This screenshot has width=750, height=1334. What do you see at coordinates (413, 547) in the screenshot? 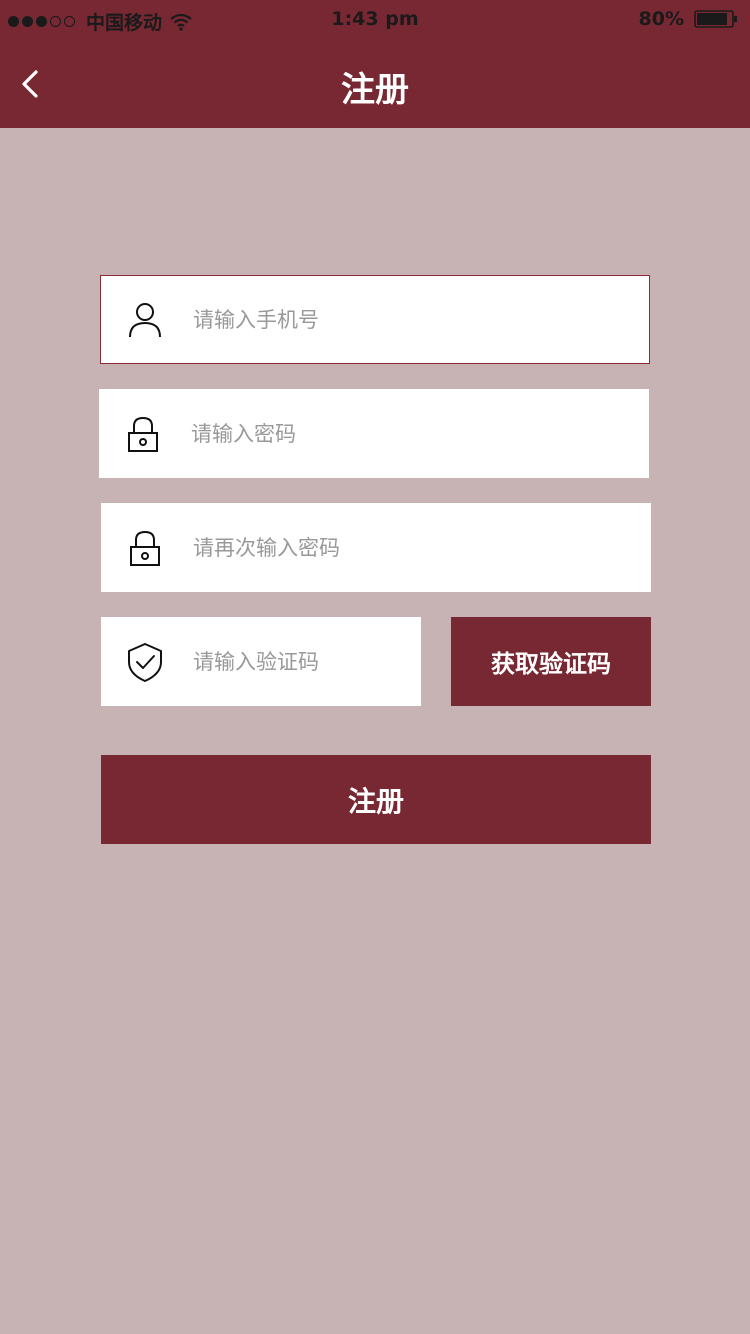
I see `confirm-password-input` at bounding box center [413, 547].